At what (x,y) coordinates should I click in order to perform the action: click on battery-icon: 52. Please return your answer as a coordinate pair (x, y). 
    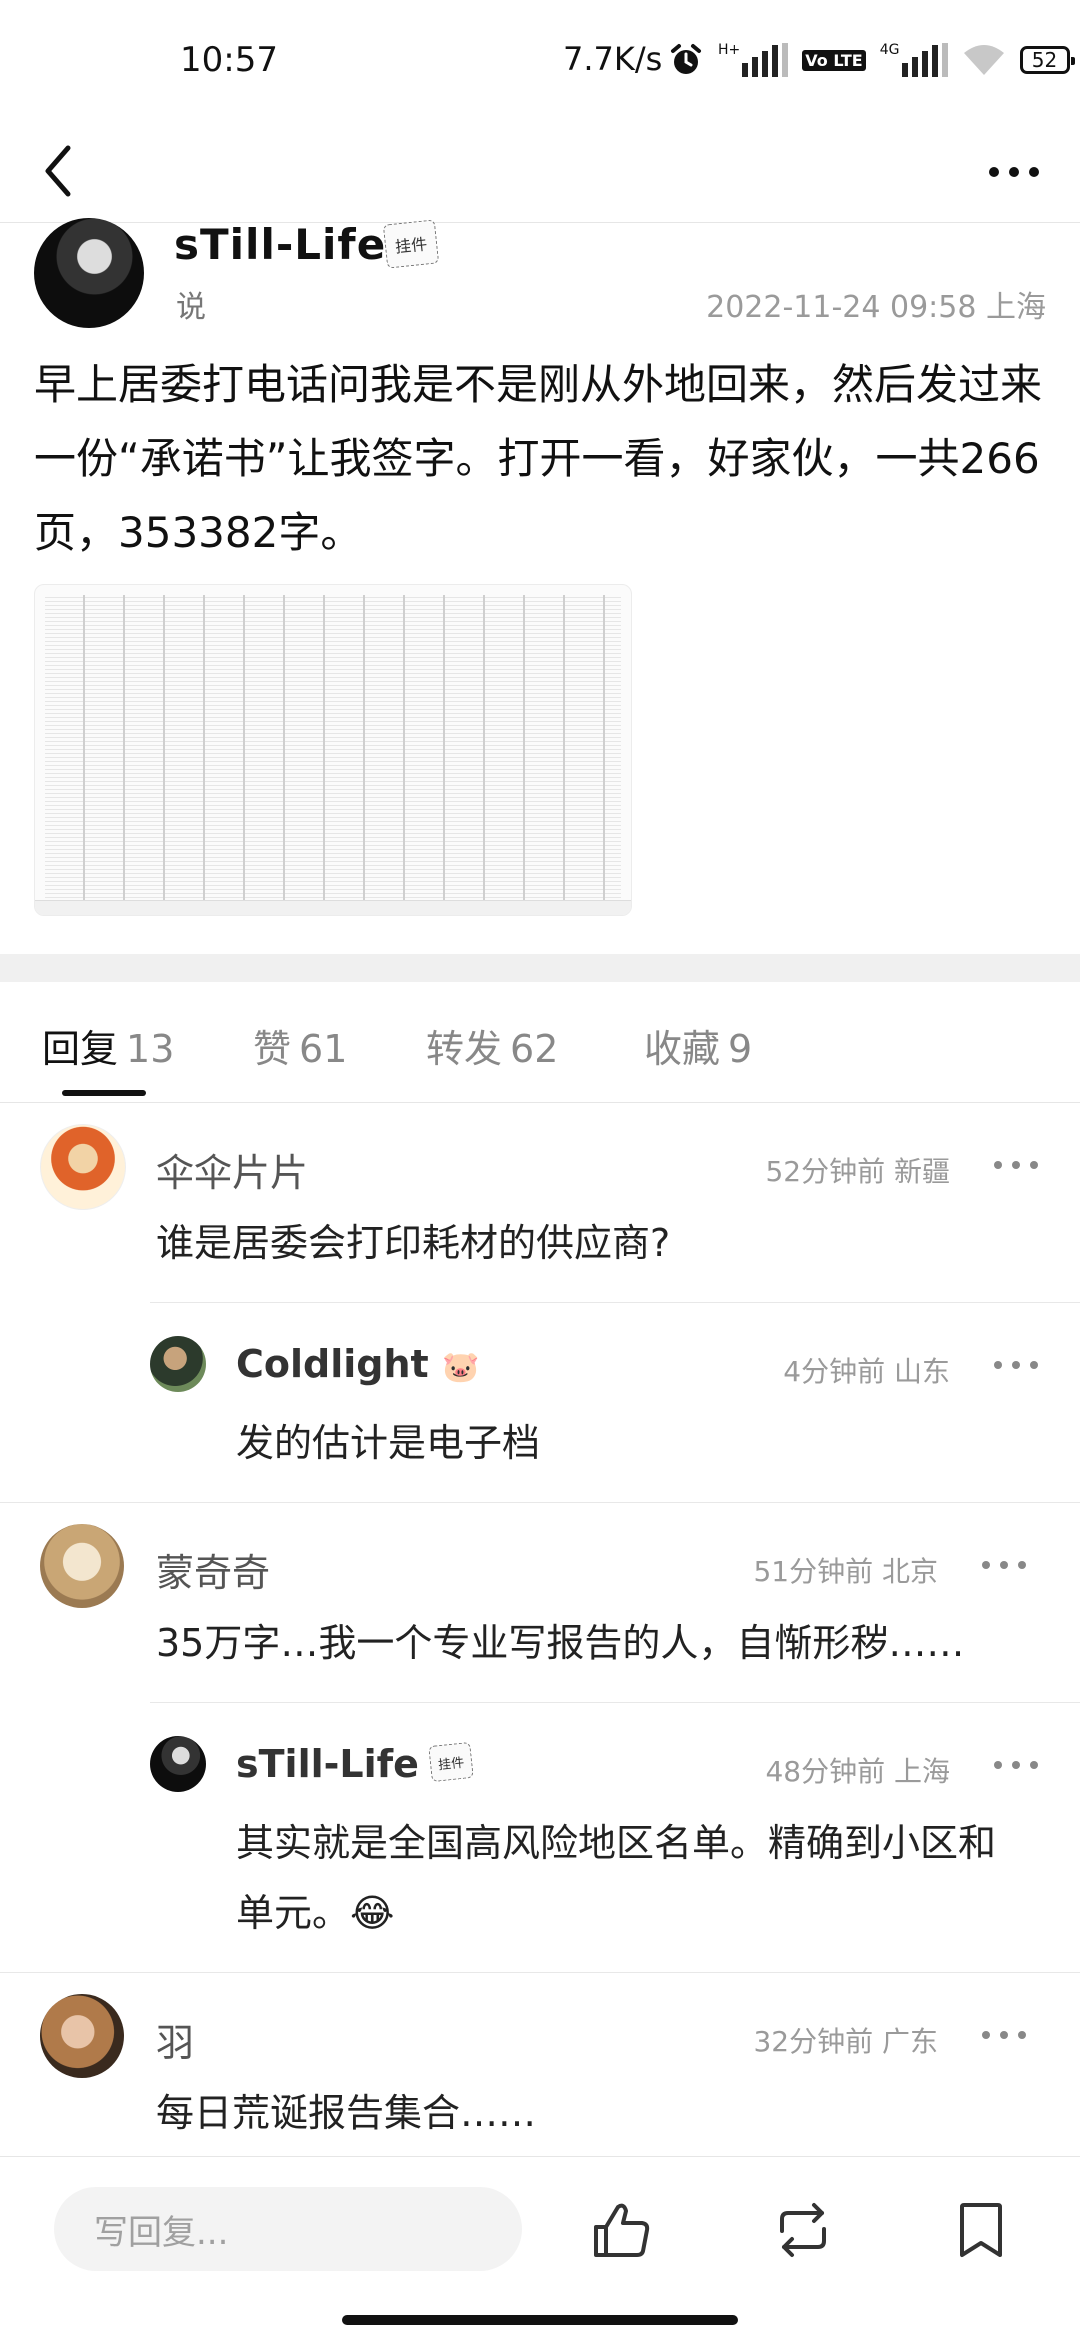
    Looking at the image, I should click on (1047, 60).